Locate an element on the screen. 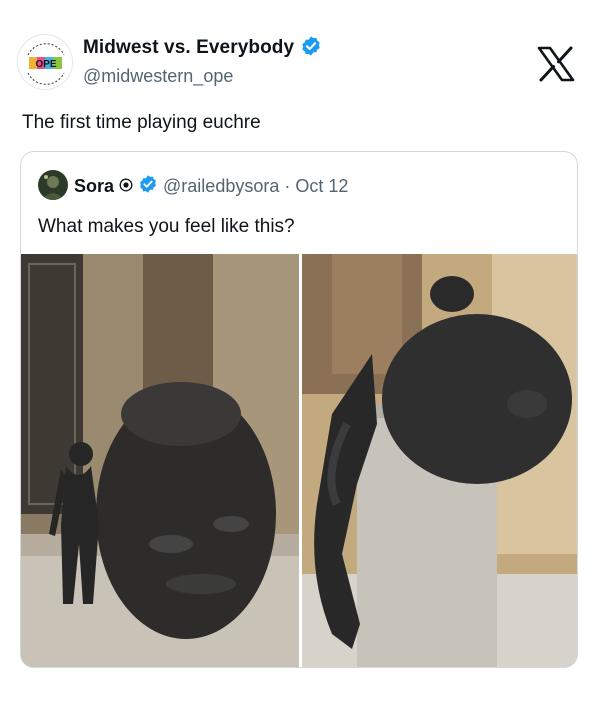 The image size is (599, 701). author-name-row: Midwest vs. Everybody is located at coordinates (202, 48).